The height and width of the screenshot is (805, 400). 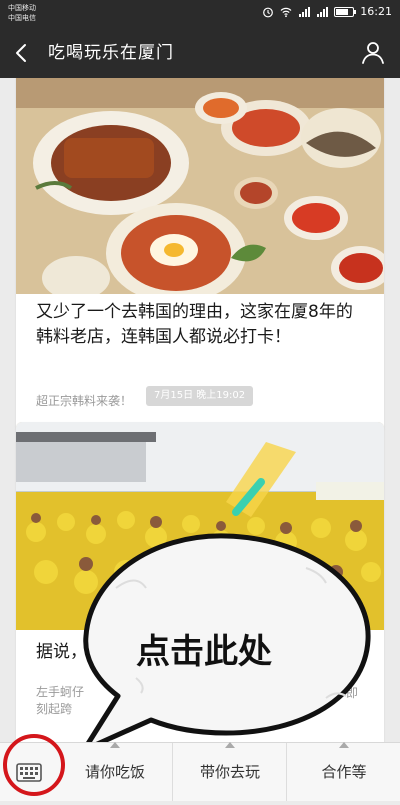 I want to click on menu-item-label: 带你去玩, so click(x=229, y=772).